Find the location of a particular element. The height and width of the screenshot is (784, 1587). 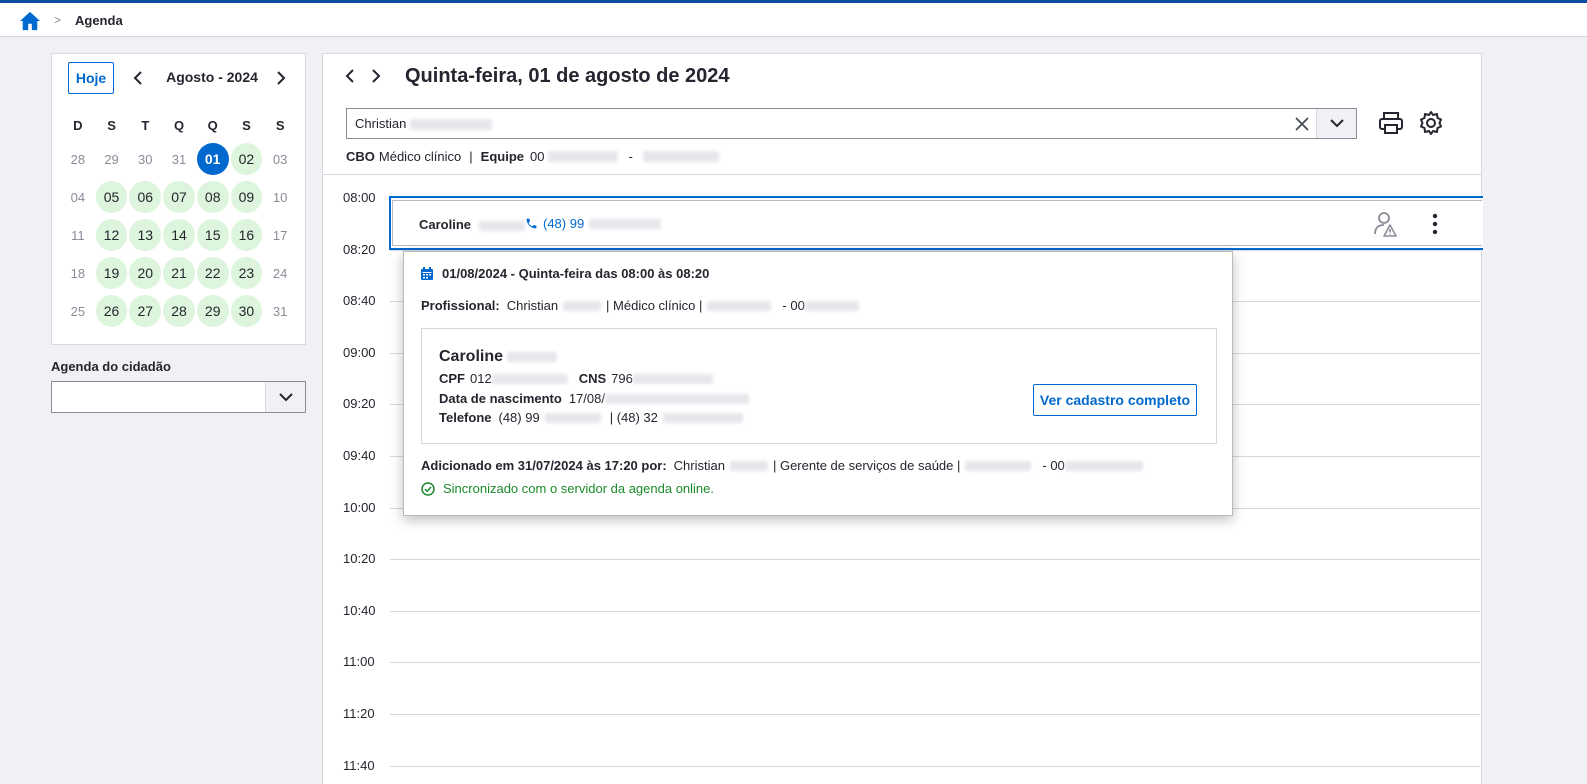

appointment-citizen-name: Caroline is located at coordinates (472, 224).